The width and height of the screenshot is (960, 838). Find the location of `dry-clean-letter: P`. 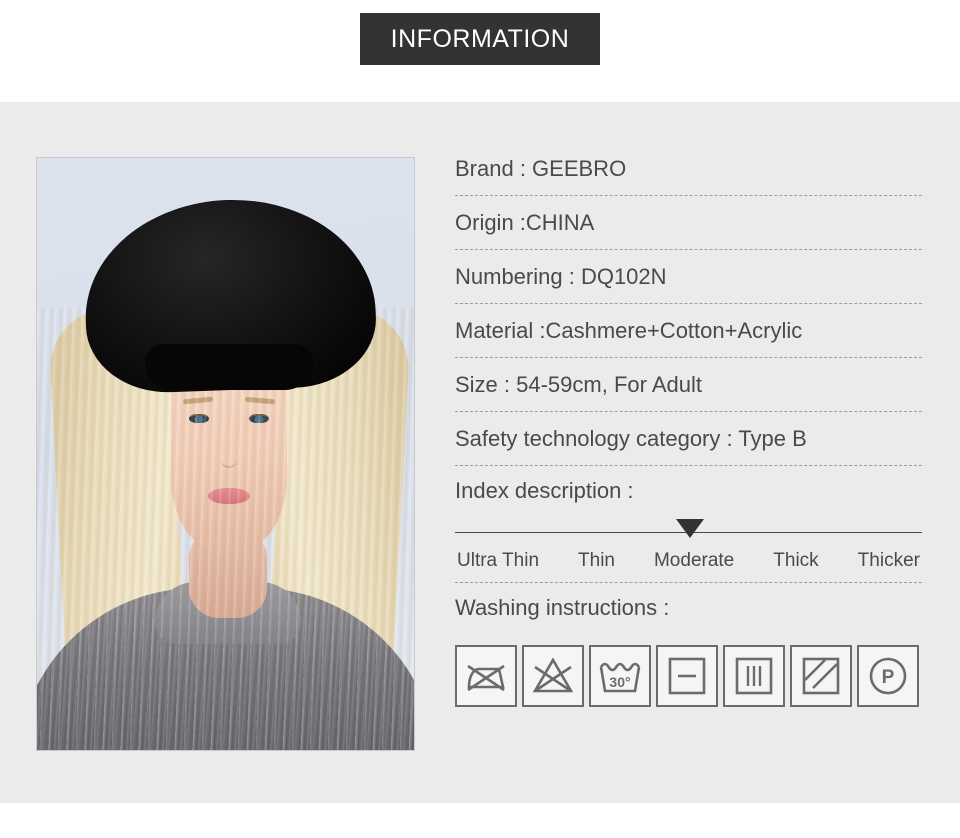

dry-clean-letter: P is located at coordinates (888, 677).